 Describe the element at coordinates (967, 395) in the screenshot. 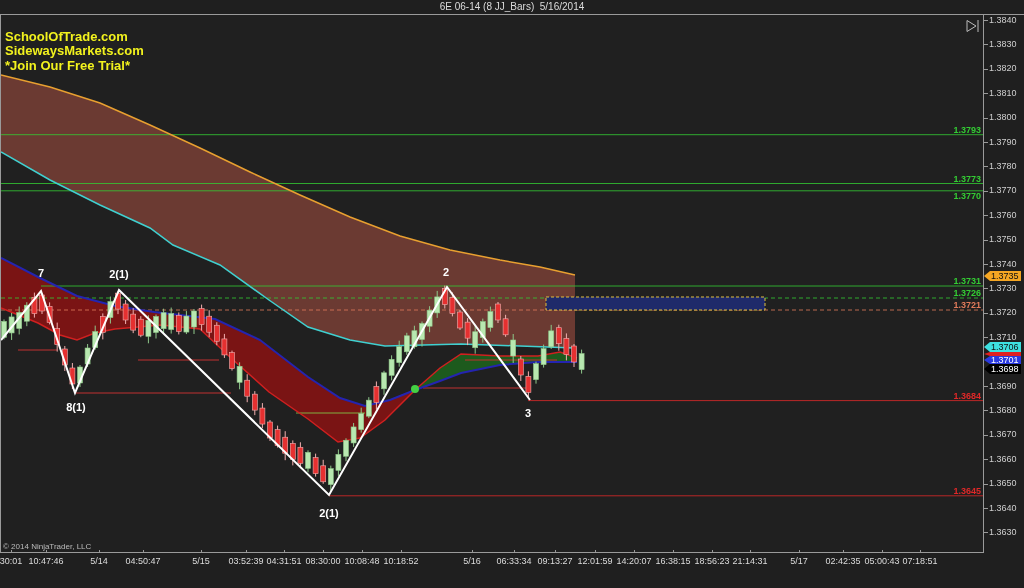

I see `price-level-label: 1.3684` at that location.